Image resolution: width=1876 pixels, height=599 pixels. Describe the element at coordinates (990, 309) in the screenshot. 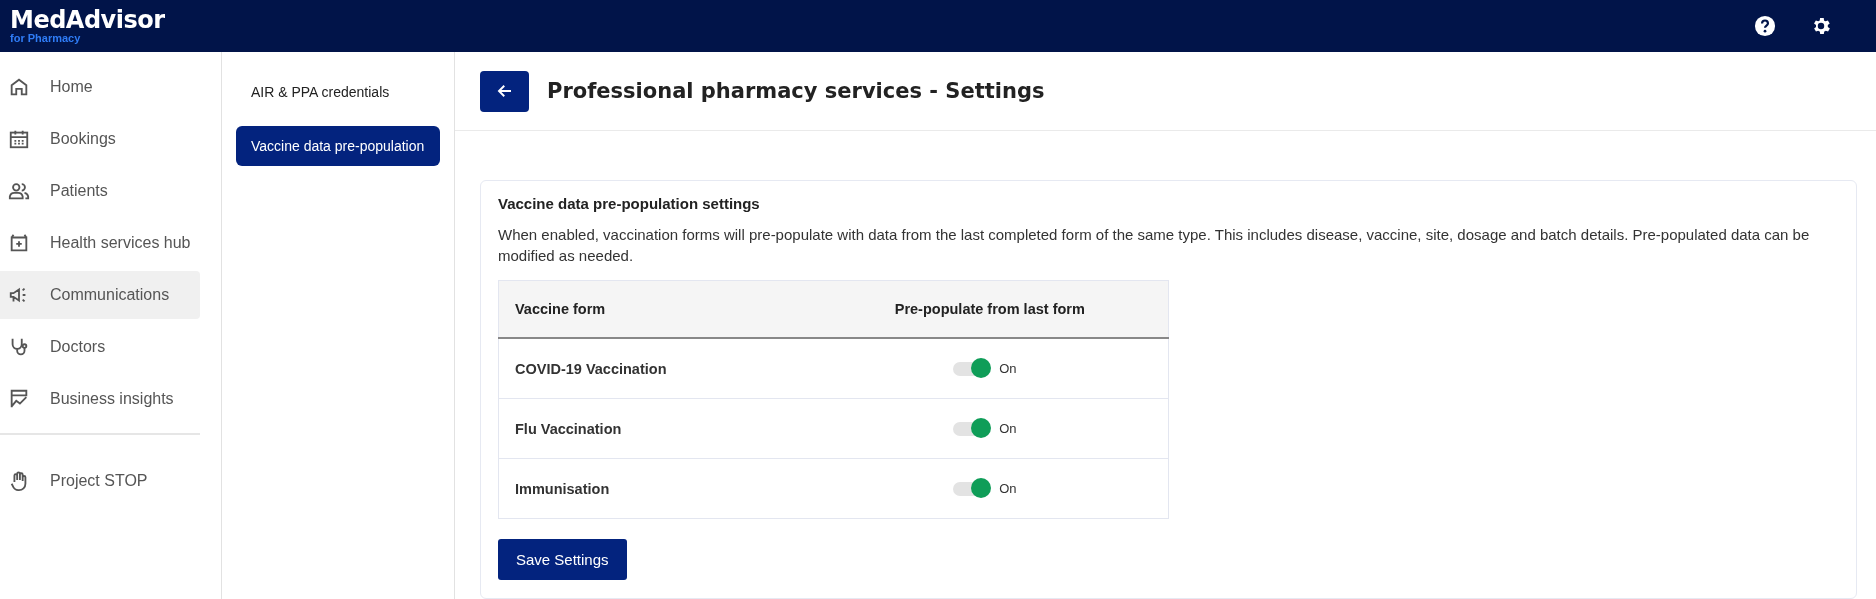

I see `column-header: Pre-populate from last form` at that location.